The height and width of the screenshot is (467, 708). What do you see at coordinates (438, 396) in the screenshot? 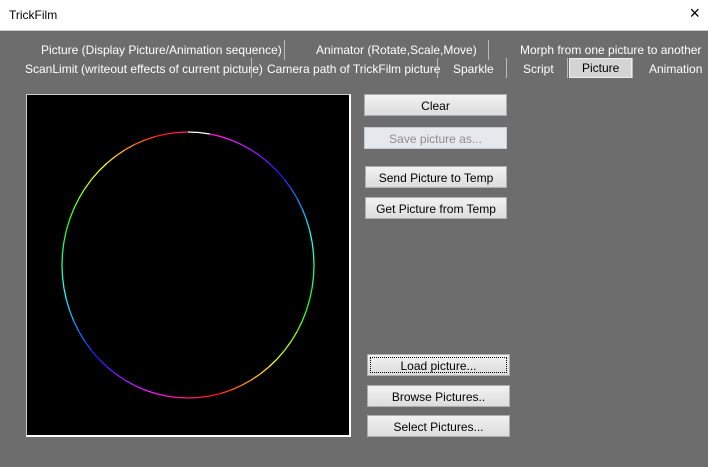
I see `browse-pictures-button: Browse Pictures..` at bounding box center [438, 396].